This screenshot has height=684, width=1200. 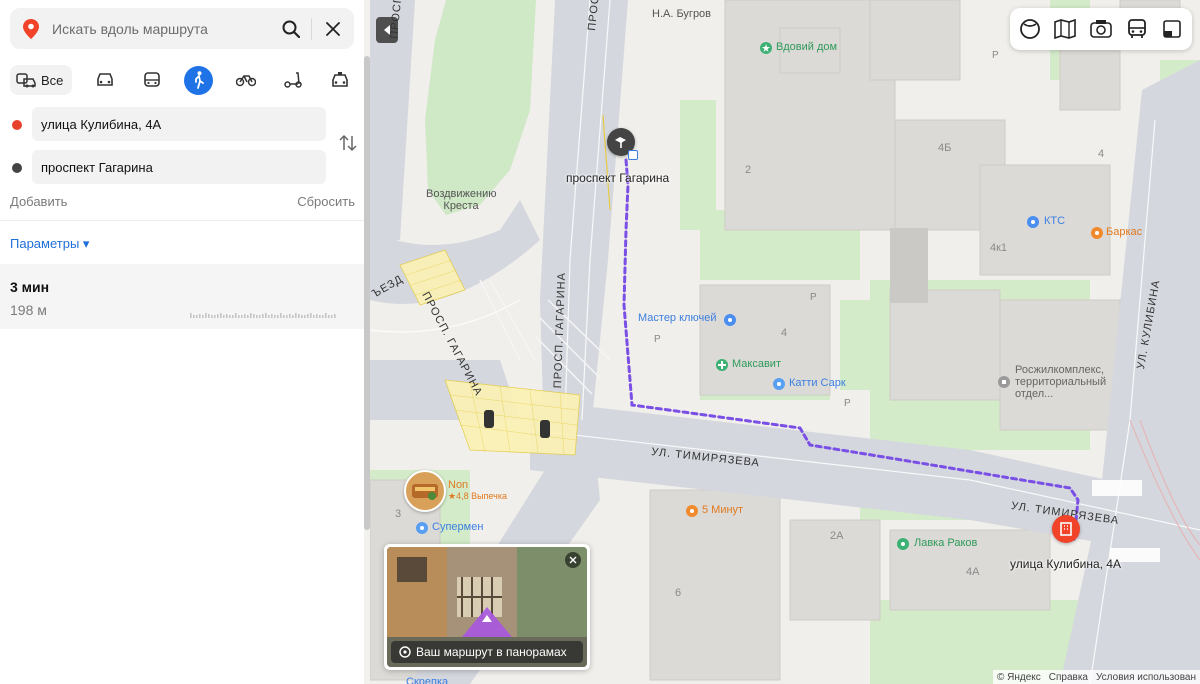 I want to click on poi-kts: КТС, so click(x=1054, y=221).